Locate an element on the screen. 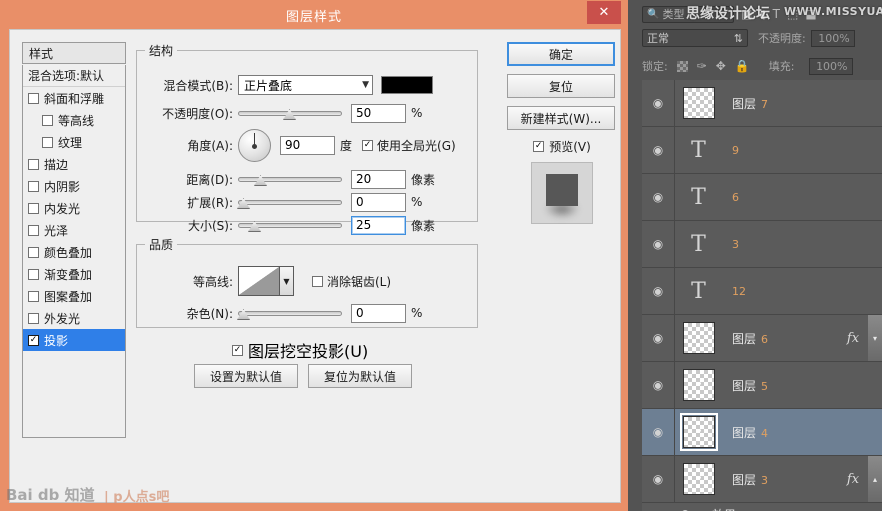  noise-slider is located at coordinates (289, 313).